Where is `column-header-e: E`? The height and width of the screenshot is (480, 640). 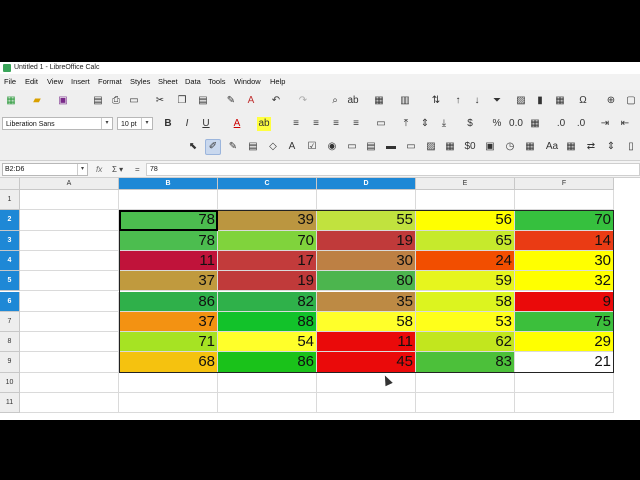 column-header-e: E is located at coordinates (465, 184).